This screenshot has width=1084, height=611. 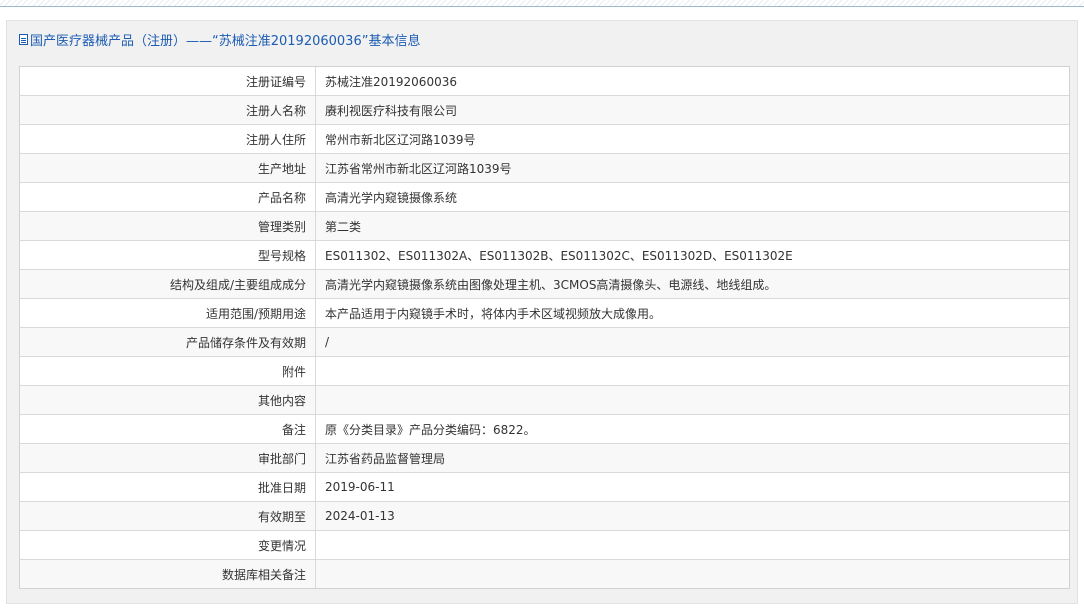 What do you see at coordinates (225, 41) in the screenshot?
I see `page-title: 国产医疗器械产品（注册）——“苏械注准20192060036”基本信息` at bounding box center [225, 41].